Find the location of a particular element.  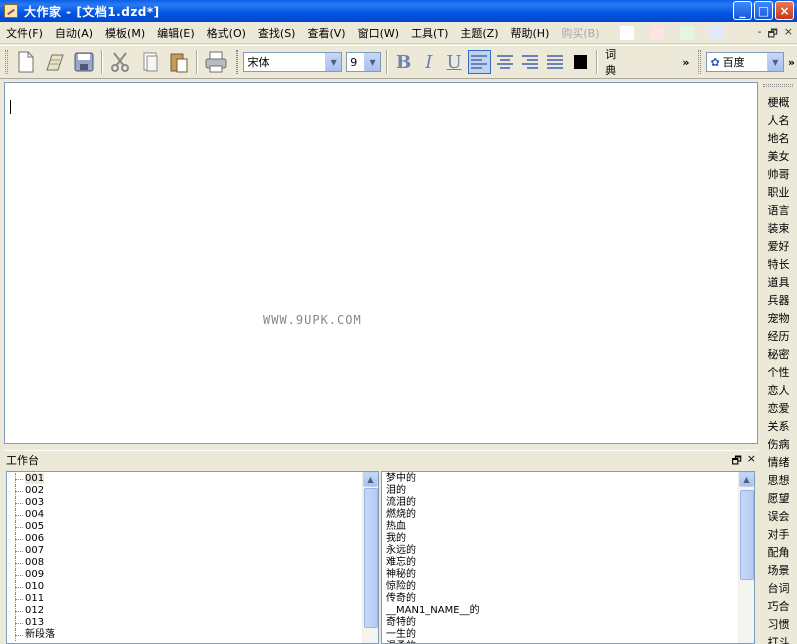

font-name-select: 宋体 ▼ is located at coordinates (293, 62).